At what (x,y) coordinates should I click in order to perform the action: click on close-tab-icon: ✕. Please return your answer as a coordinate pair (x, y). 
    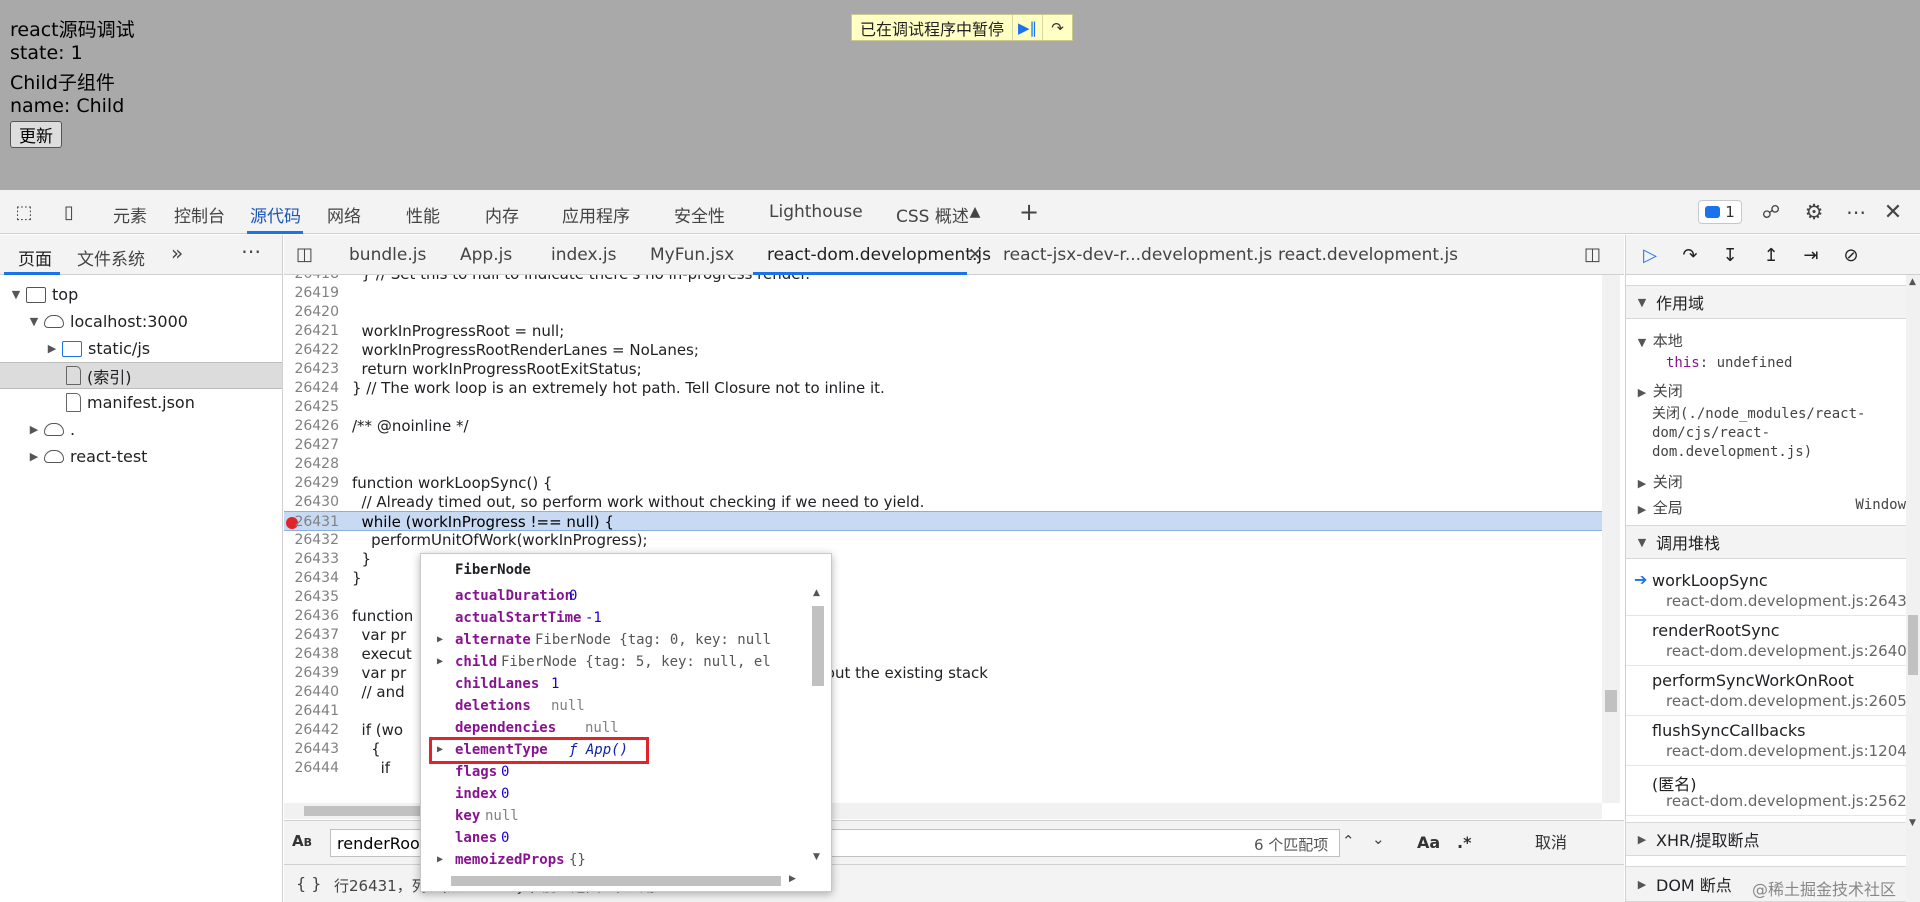
    Looking at the image, I should click on (975, 255).